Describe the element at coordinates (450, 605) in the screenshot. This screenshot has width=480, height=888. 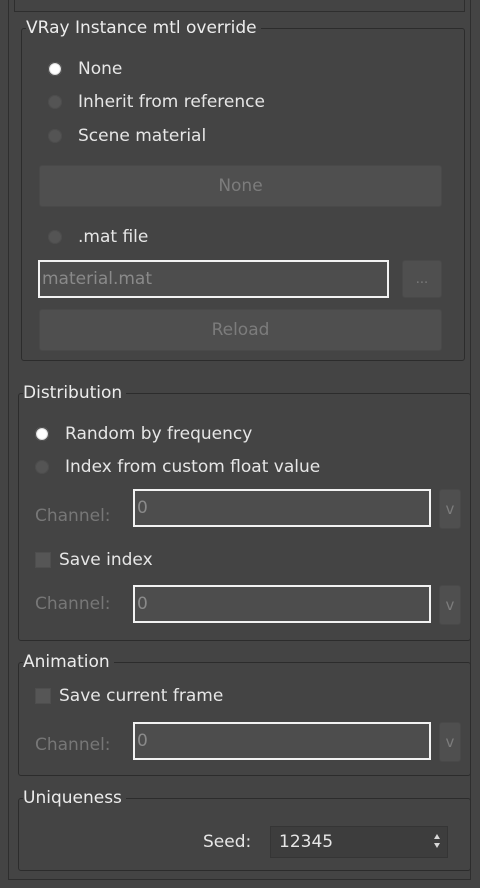
I see `save-index-channel-v-button: v` at that location.